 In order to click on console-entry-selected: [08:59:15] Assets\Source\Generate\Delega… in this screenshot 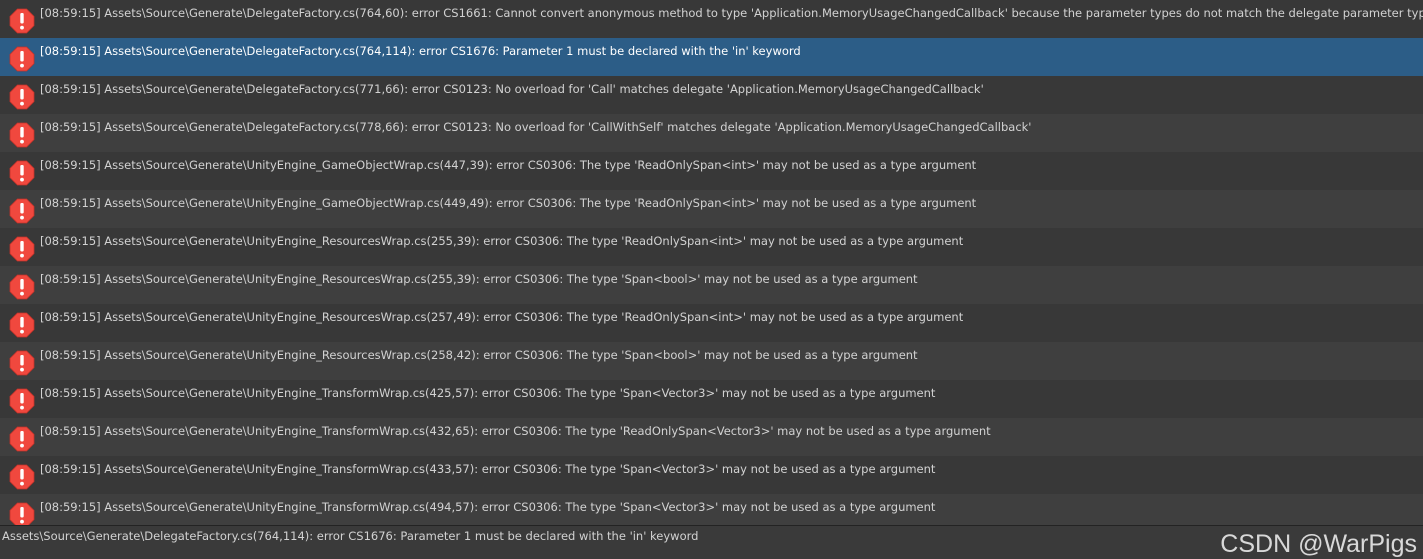, I will do `click(711, 57)`.